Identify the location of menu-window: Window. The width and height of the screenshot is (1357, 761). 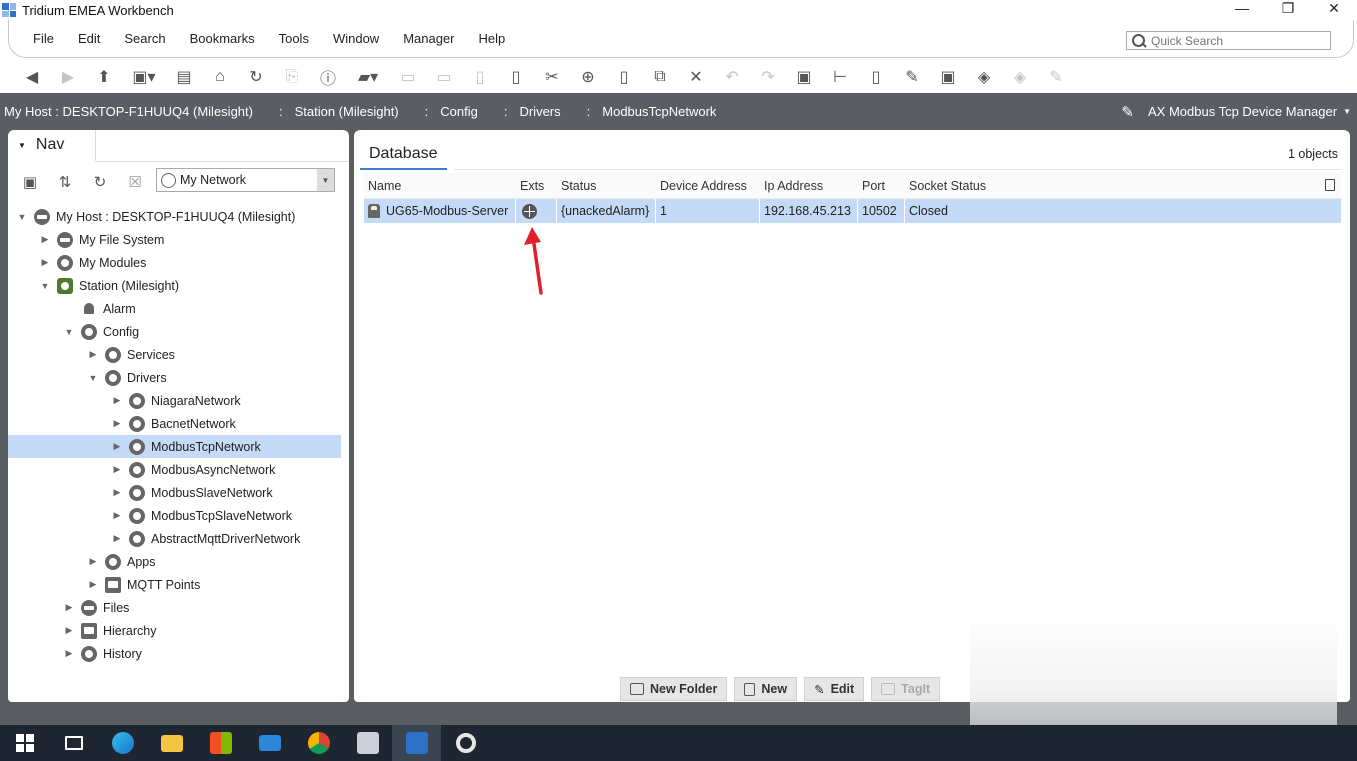
(356, 38).